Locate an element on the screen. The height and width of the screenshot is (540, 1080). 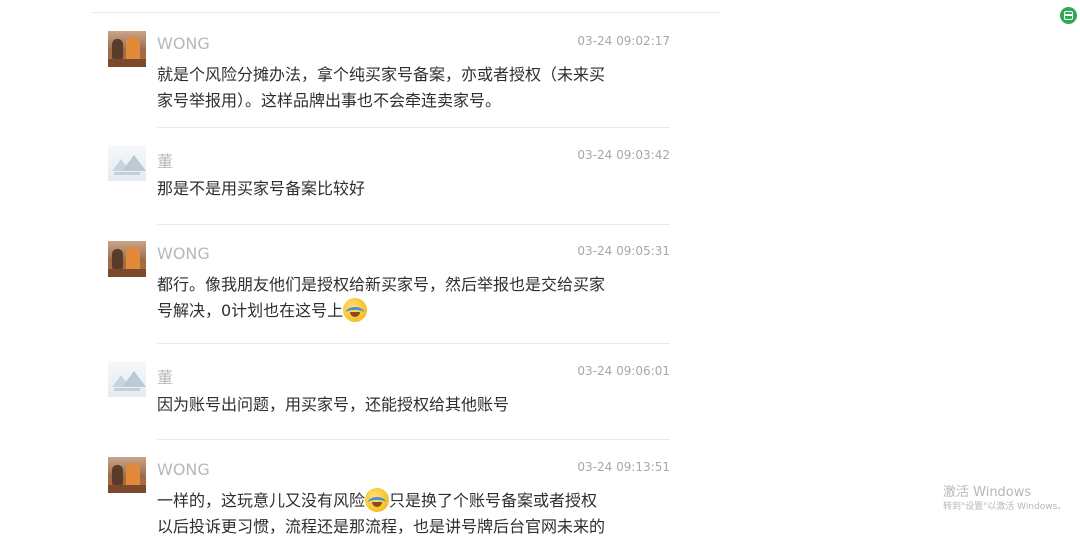
message-item: 董 03-24 09:03:42 那是不是用买家号备案比较好 is located at coordinates (389, 180).